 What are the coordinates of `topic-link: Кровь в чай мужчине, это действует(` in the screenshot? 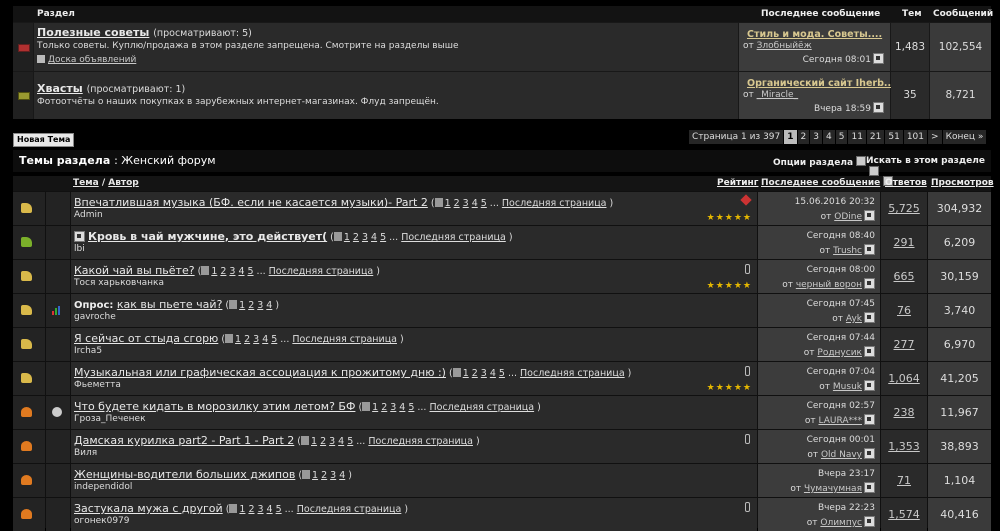 It's located at (207, 236).